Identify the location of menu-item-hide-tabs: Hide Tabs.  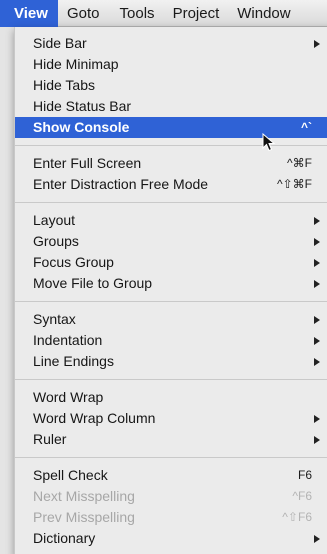
(171, 85).